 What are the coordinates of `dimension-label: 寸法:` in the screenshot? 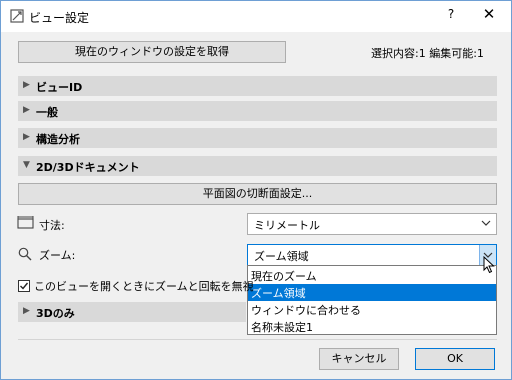 It's located at (52, 225).